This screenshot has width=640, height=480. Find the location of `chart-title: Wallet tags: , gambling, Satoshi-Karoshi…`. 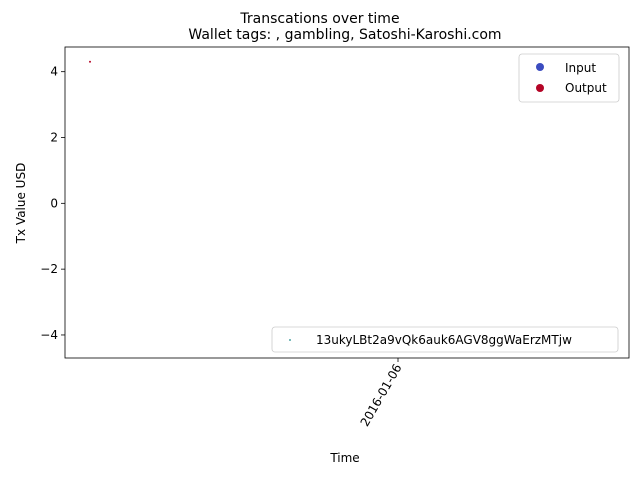

chart-title: Wallet tags: , gambling, Satoshi-Karoshi… is located at coordinates (344, 35).